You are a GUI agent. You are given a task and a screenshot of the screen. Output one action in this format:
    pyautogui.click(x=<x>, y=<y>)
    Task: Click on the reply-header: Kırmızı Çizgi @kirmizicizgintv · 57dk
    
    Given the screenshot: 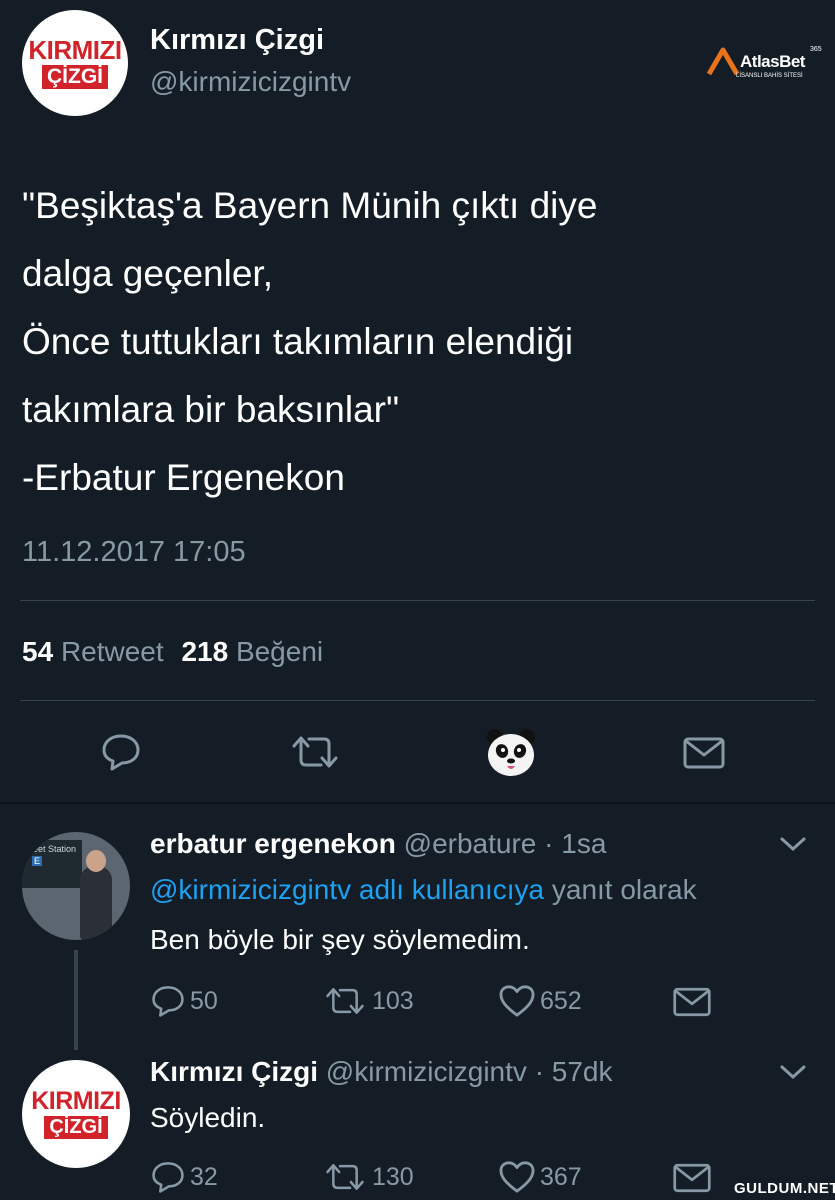 What is the action you would take?
    pyautogui.click(x=381, y=1072)
    